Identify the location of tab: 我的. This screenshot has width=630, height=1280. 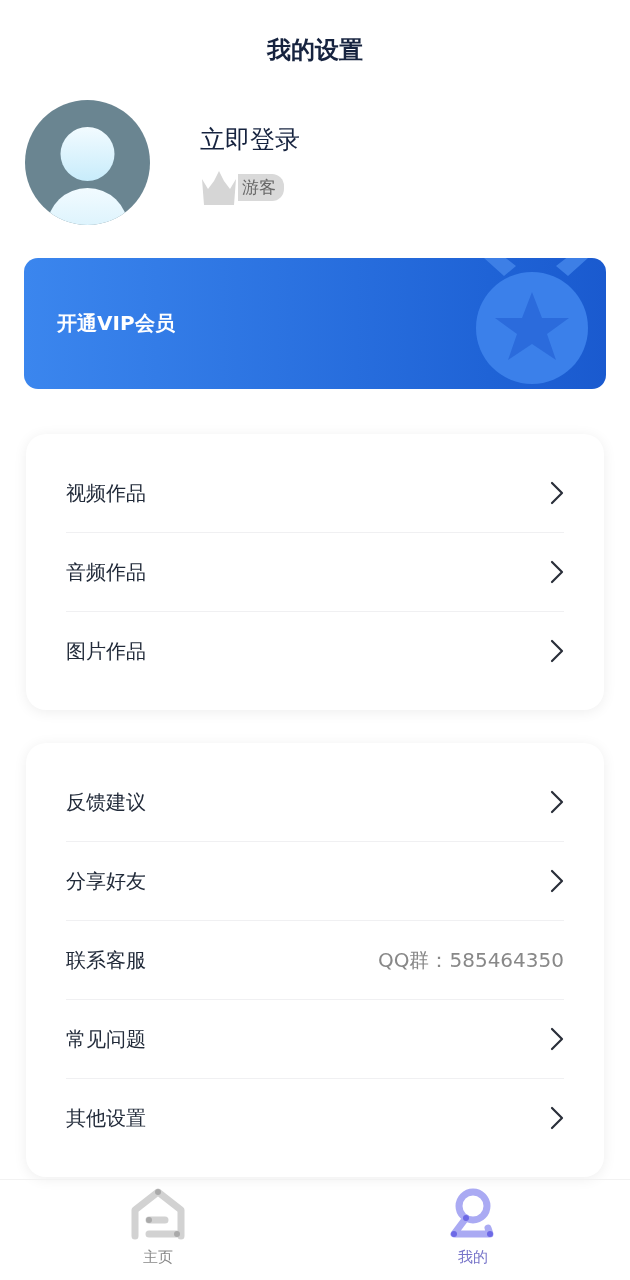
(472, 1230).